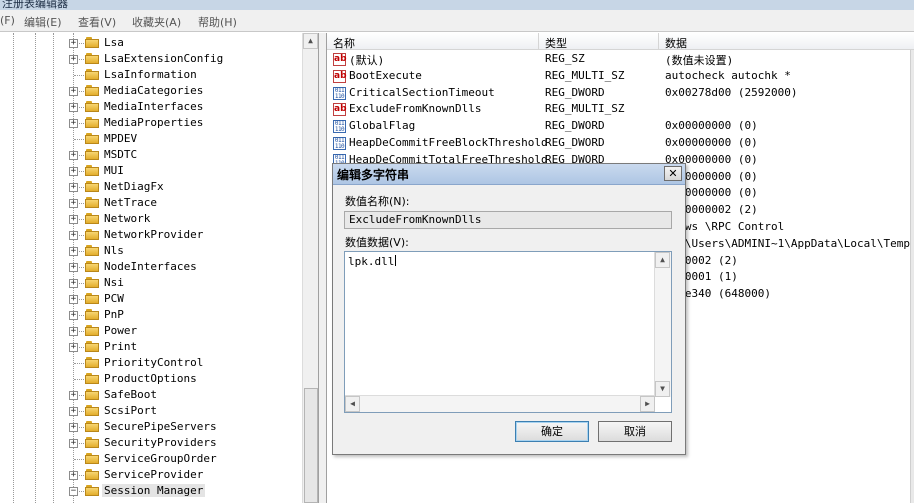 Image resolution: width=914 pixels, height=503 pixels. What do you see at coordinates (150, 171) in the screenshot?
I see `tree-item: + MUI` at bounding box center [150, 171].